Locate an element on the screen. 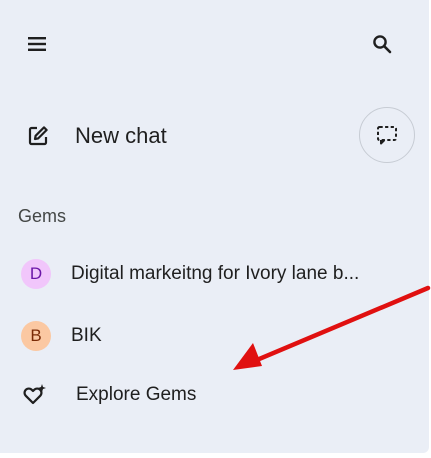 Image resolution: width=431 pixels, height=458 pixels. gem-item-label: BIK is located at coordinates (86, 335).